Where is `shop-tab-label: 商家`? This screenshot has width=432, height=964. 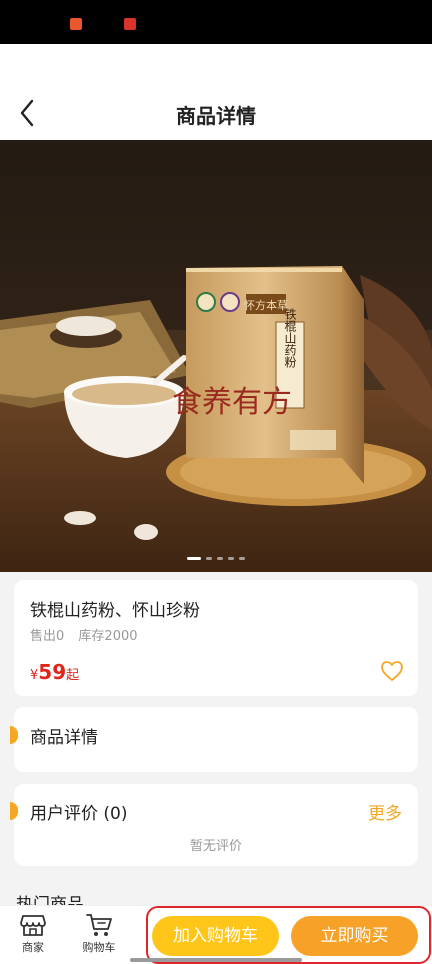
shop-tab-label: 商家 is located at coordinates (33, 947).